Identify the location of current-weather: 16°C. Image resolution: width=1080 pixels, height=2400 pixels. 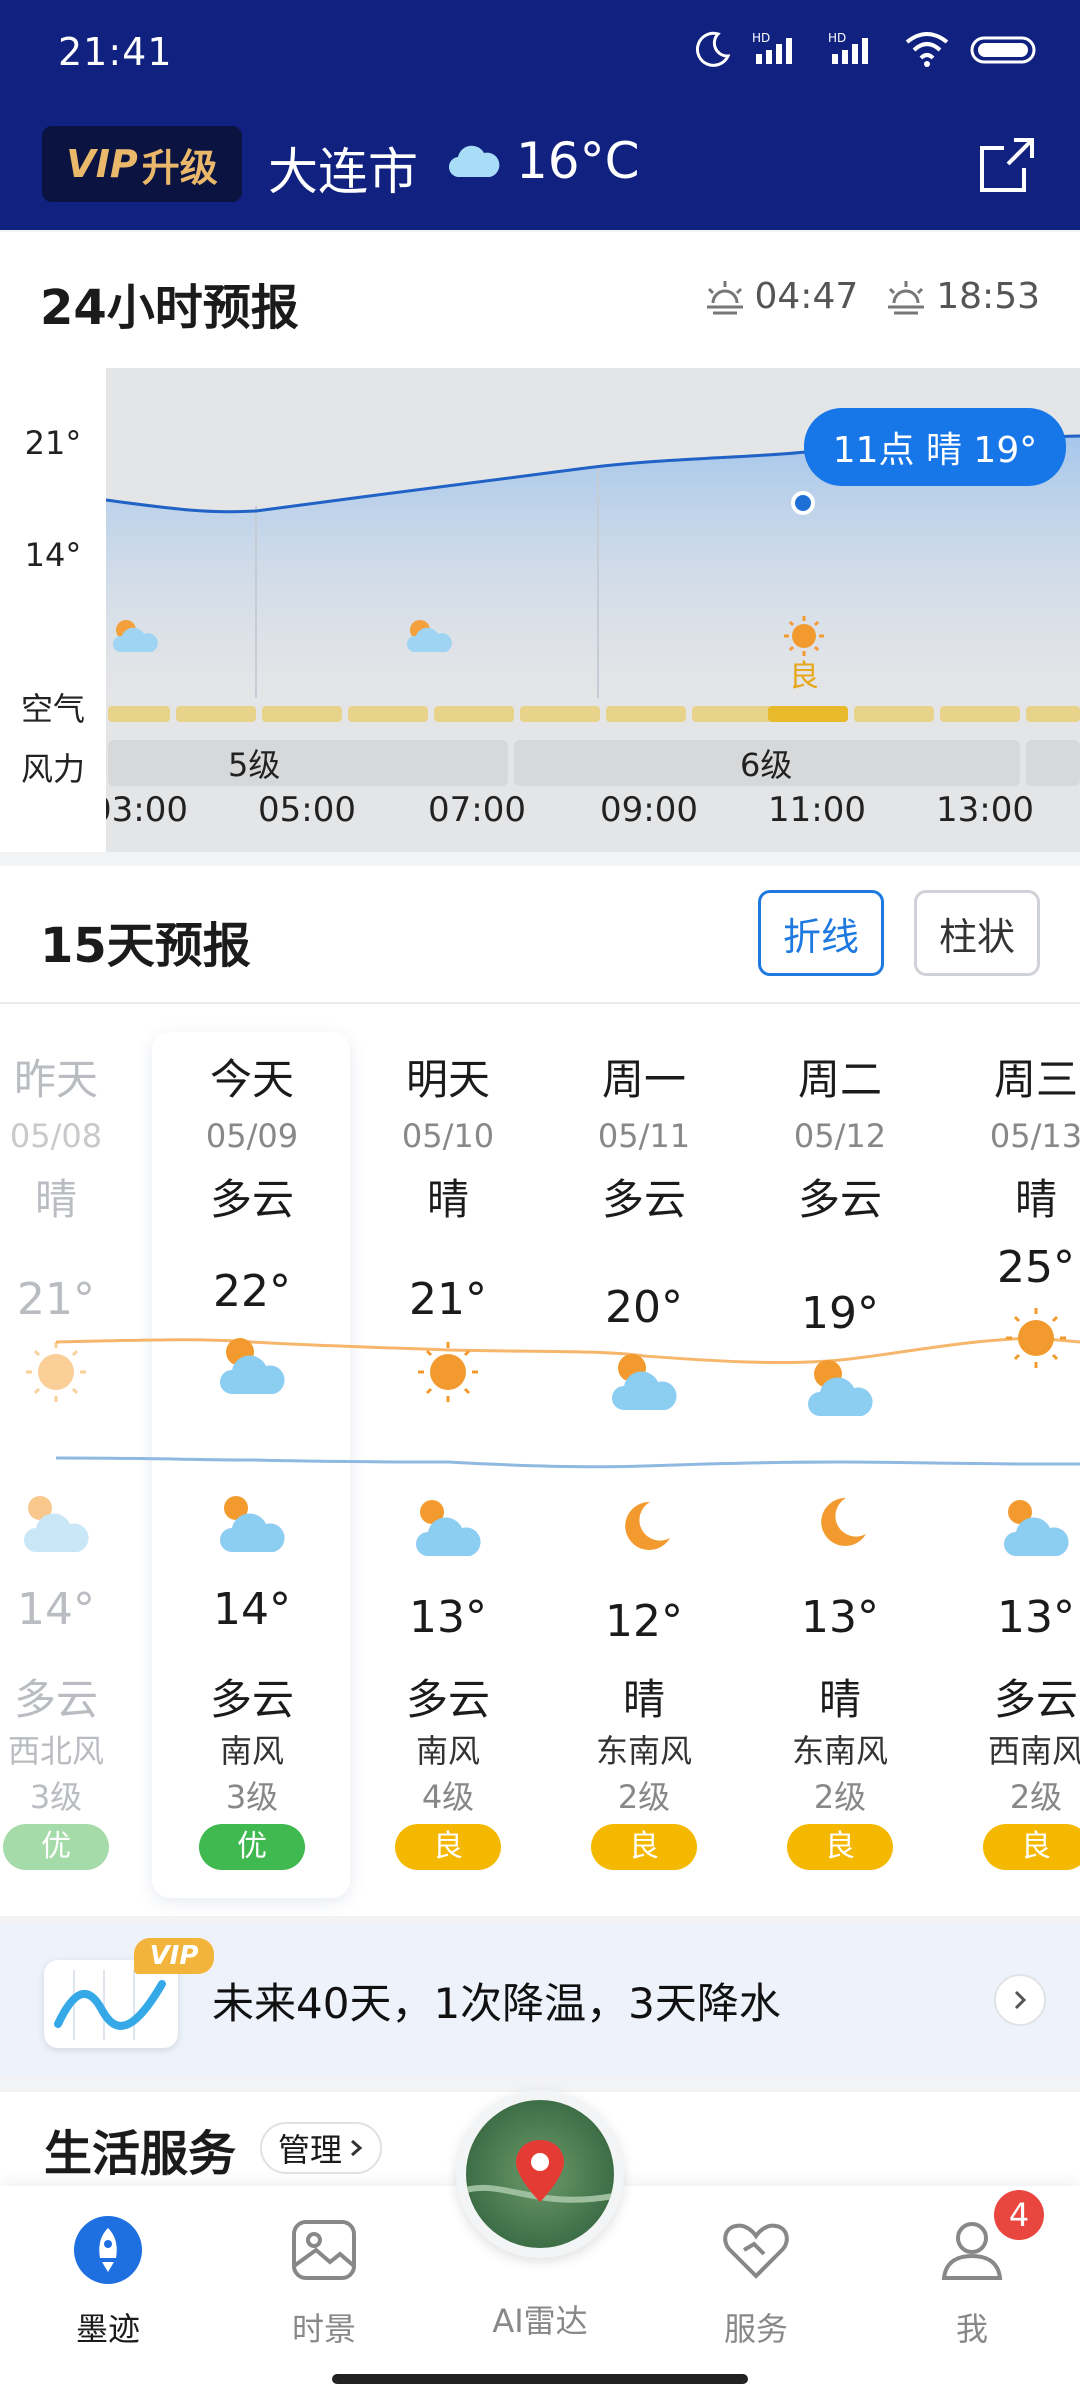
(543, 161).